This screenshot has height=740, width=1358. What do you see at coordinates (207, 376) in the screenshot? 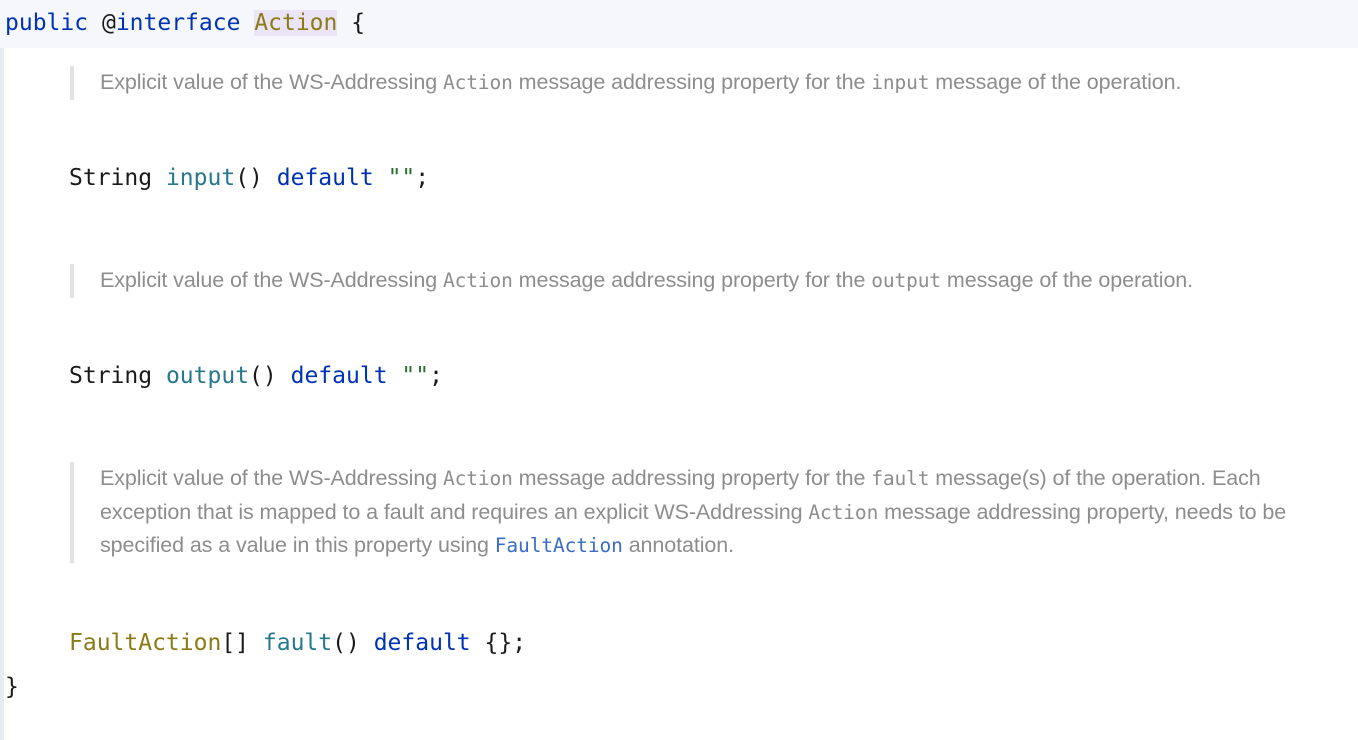
I see `method-name-output: output` at bounding box center [207, 376].